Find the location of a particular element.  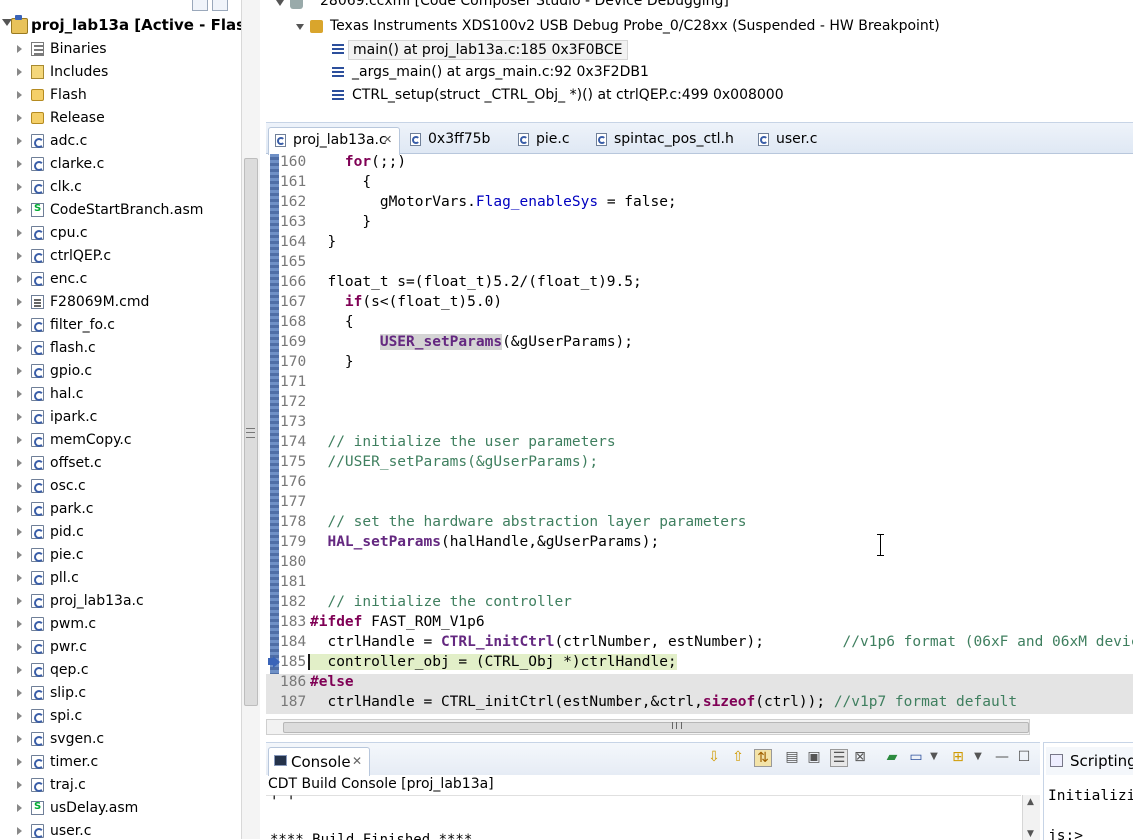

code-line: 170 } is located at coordinates (699, 364).